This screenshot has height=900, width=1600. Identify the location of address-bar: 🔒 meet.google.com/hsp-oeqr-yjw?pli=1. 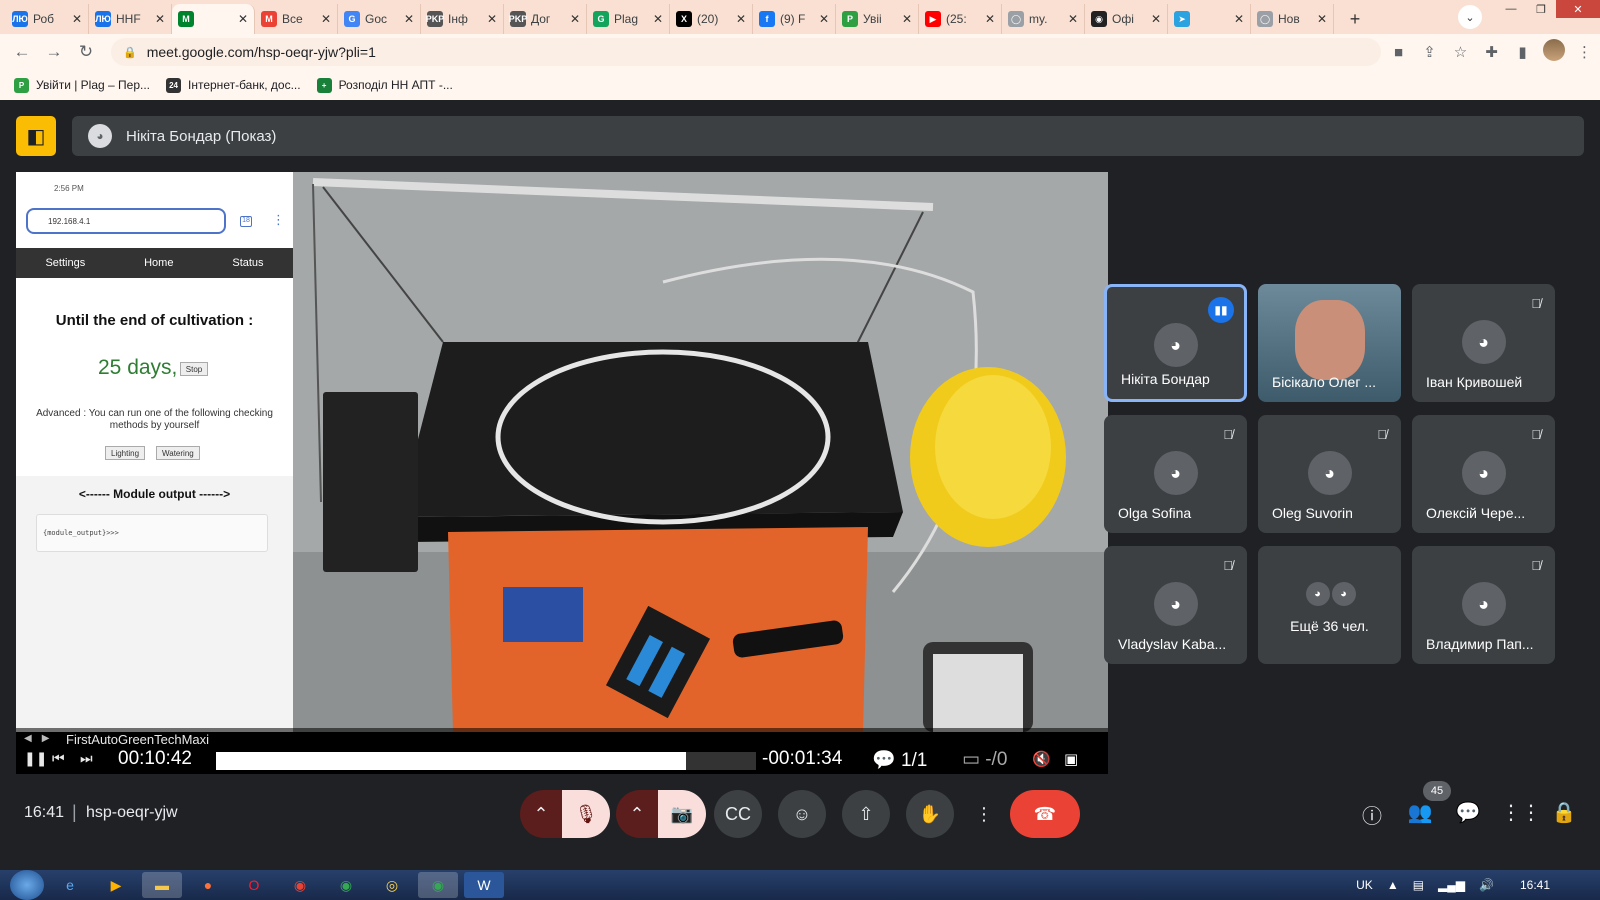
(746, 52).